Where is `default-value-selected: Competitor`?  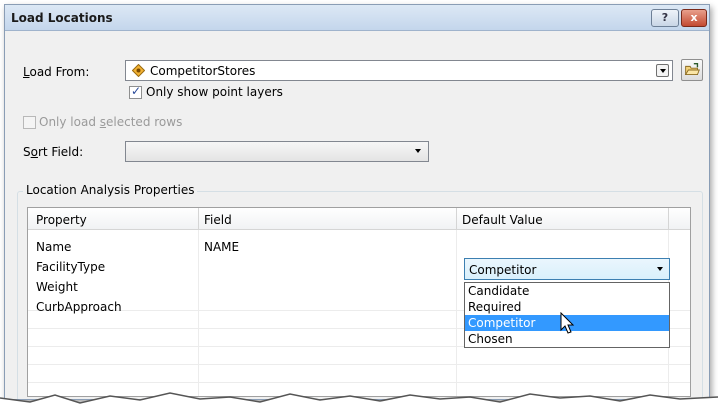
default-value-selected: Competitor is located at coordinates (503, 270).